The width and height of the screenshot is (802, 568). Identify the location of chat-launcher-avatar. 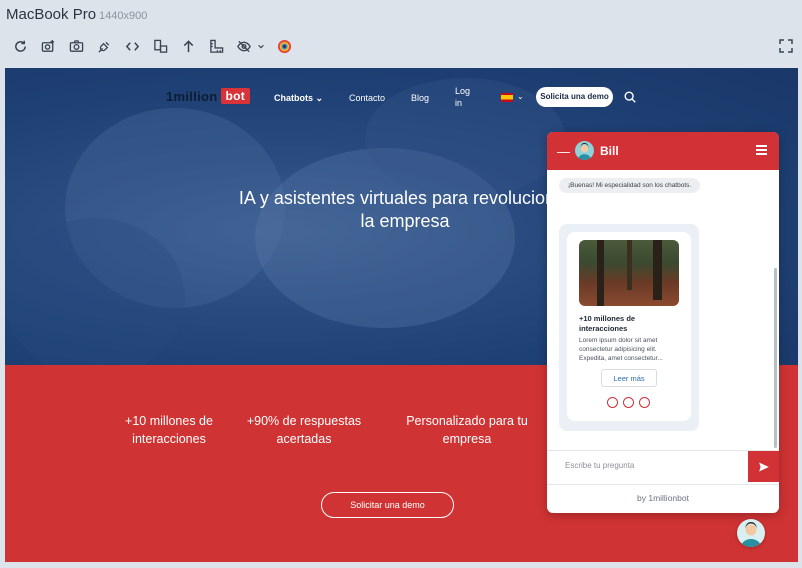
(751, 533).